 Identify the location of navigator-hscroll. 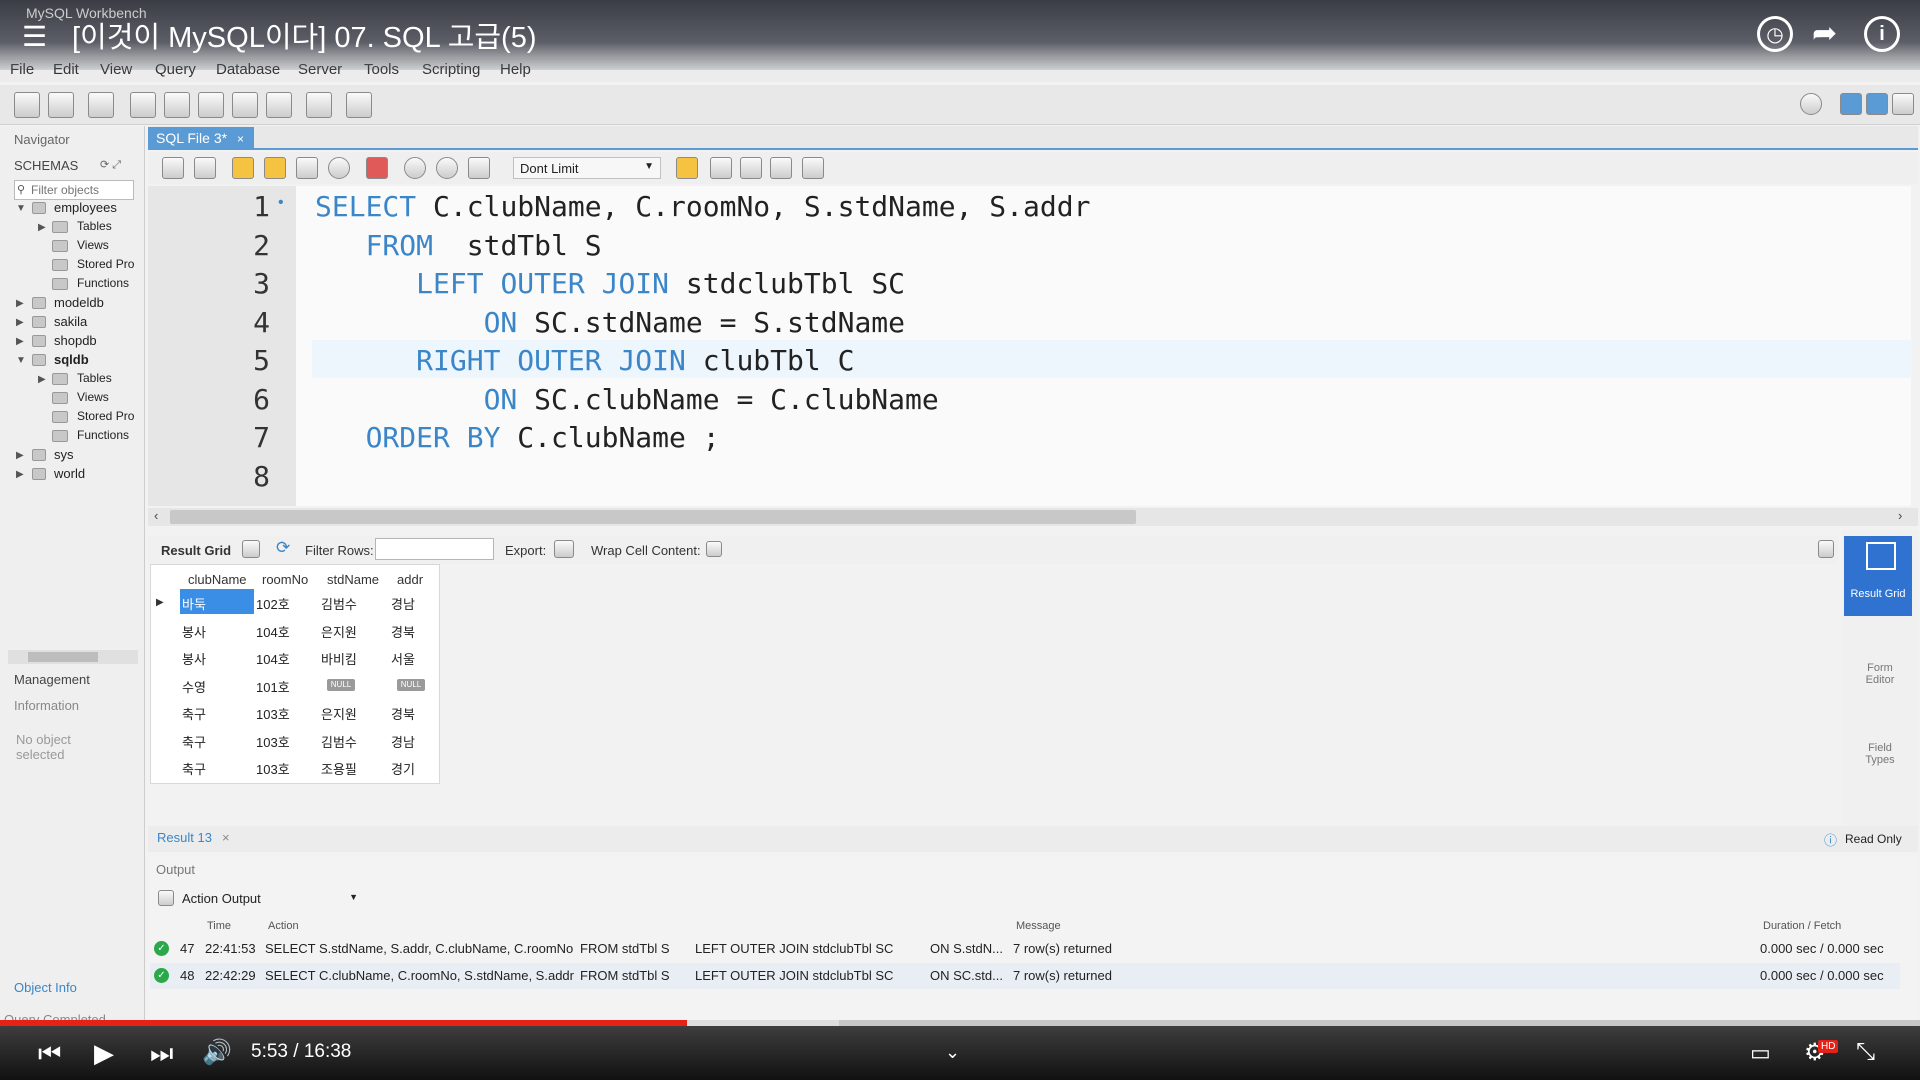
(73, 657).